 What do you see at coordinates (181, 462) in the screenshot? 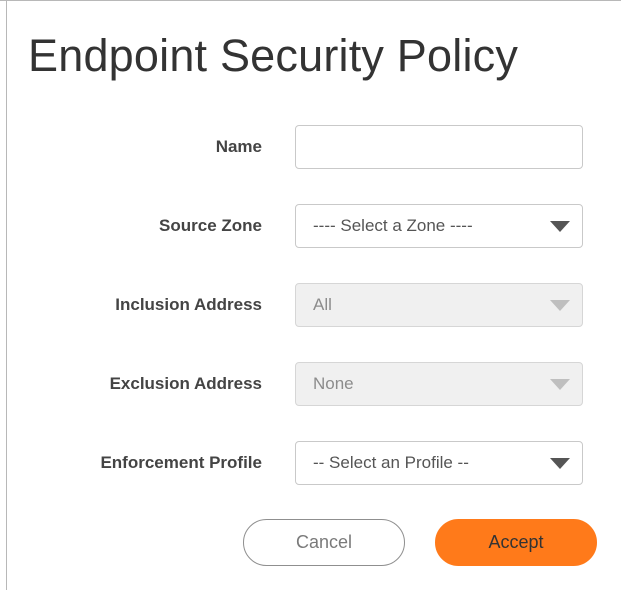
I see `enforcement-profile-label: Enforcement Profile` at bounding box center [181, 462].